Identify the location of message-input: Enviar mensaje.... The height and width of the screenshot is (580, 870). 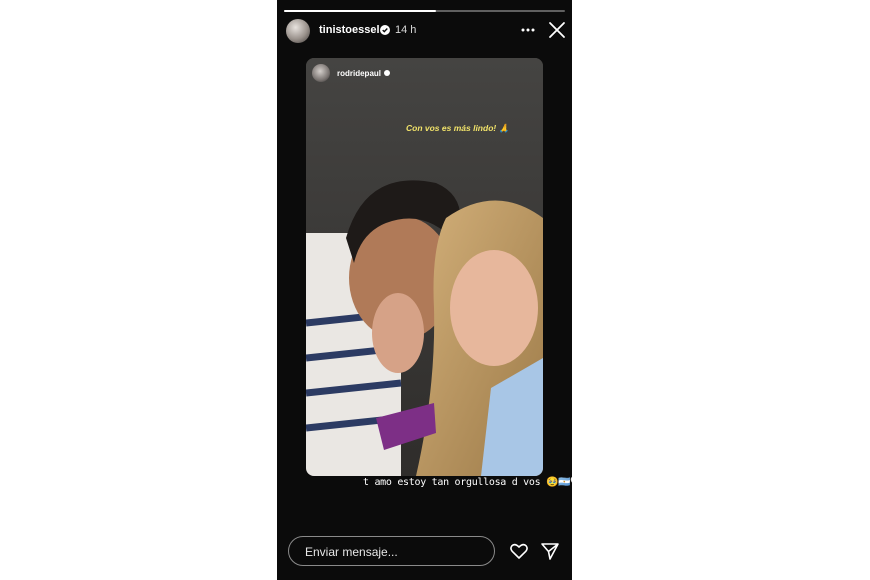
(391, 551).